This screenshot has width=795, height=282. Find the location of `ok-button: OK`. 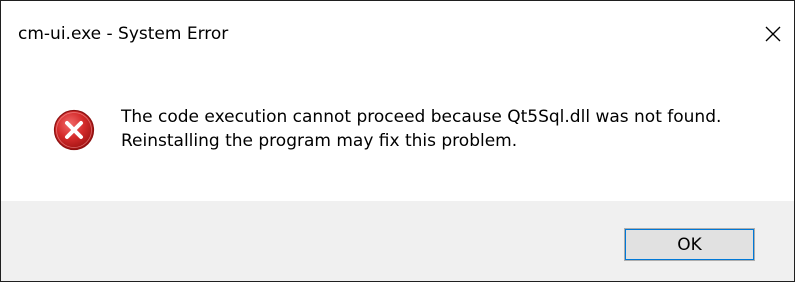

ok-button: OK is located at coordinates (689, 244).